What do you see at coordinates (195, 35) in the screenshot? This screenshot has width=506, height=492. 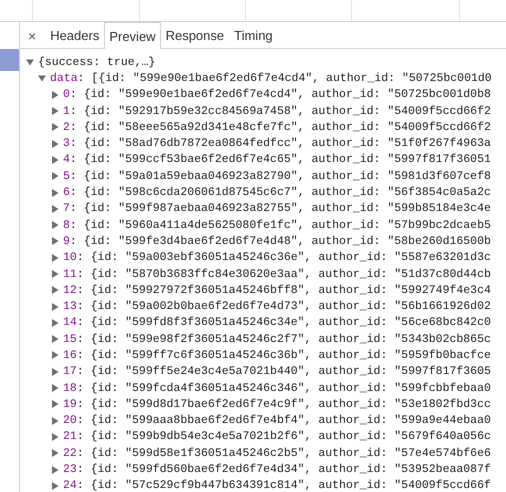 I see `tab: Response` at bounding box center [195, 35].